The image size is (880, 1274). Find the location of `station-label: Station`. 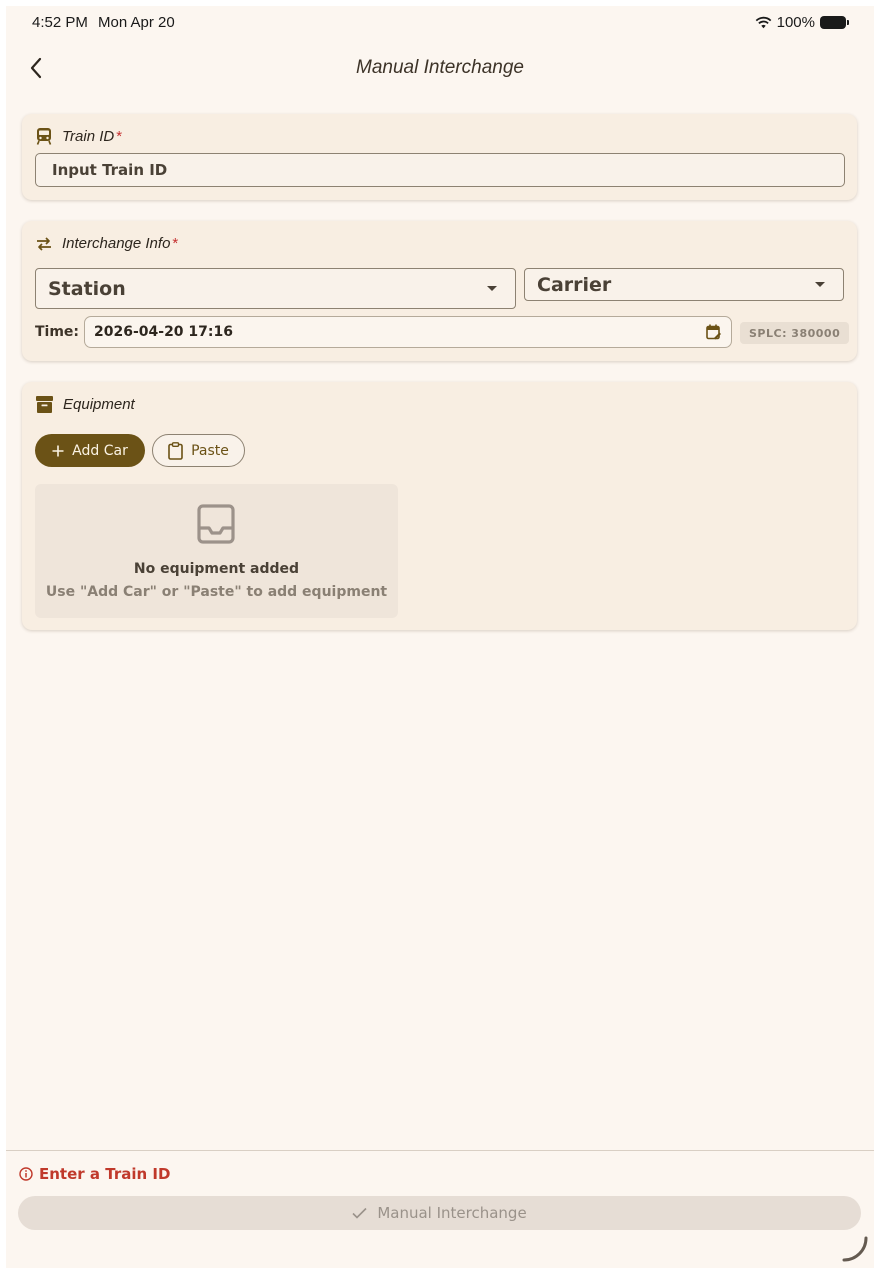

station-label: Station is located at coordinates (87, 288).